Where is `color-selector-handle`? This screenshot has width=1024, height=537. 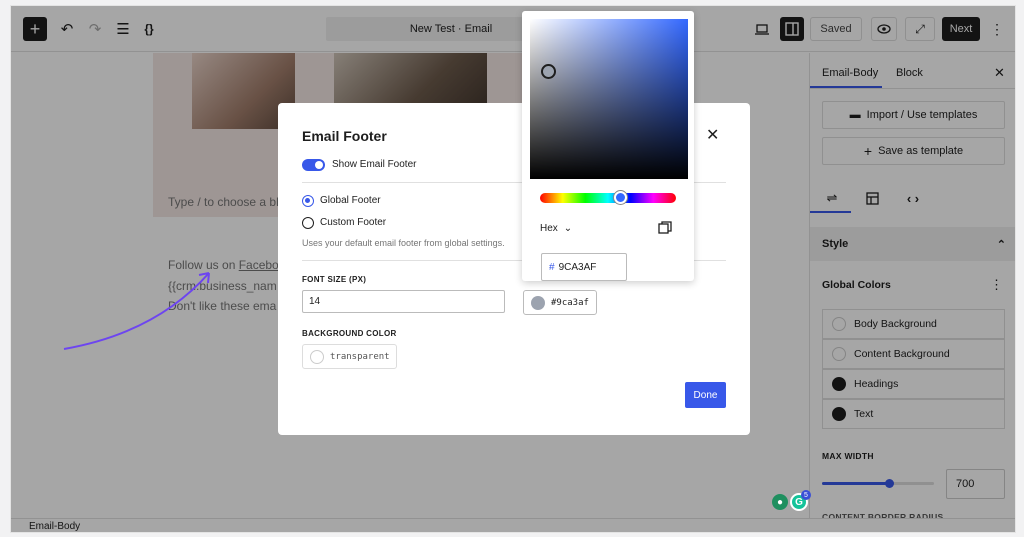
color-selector-handle is located at coordinates (548, 71).